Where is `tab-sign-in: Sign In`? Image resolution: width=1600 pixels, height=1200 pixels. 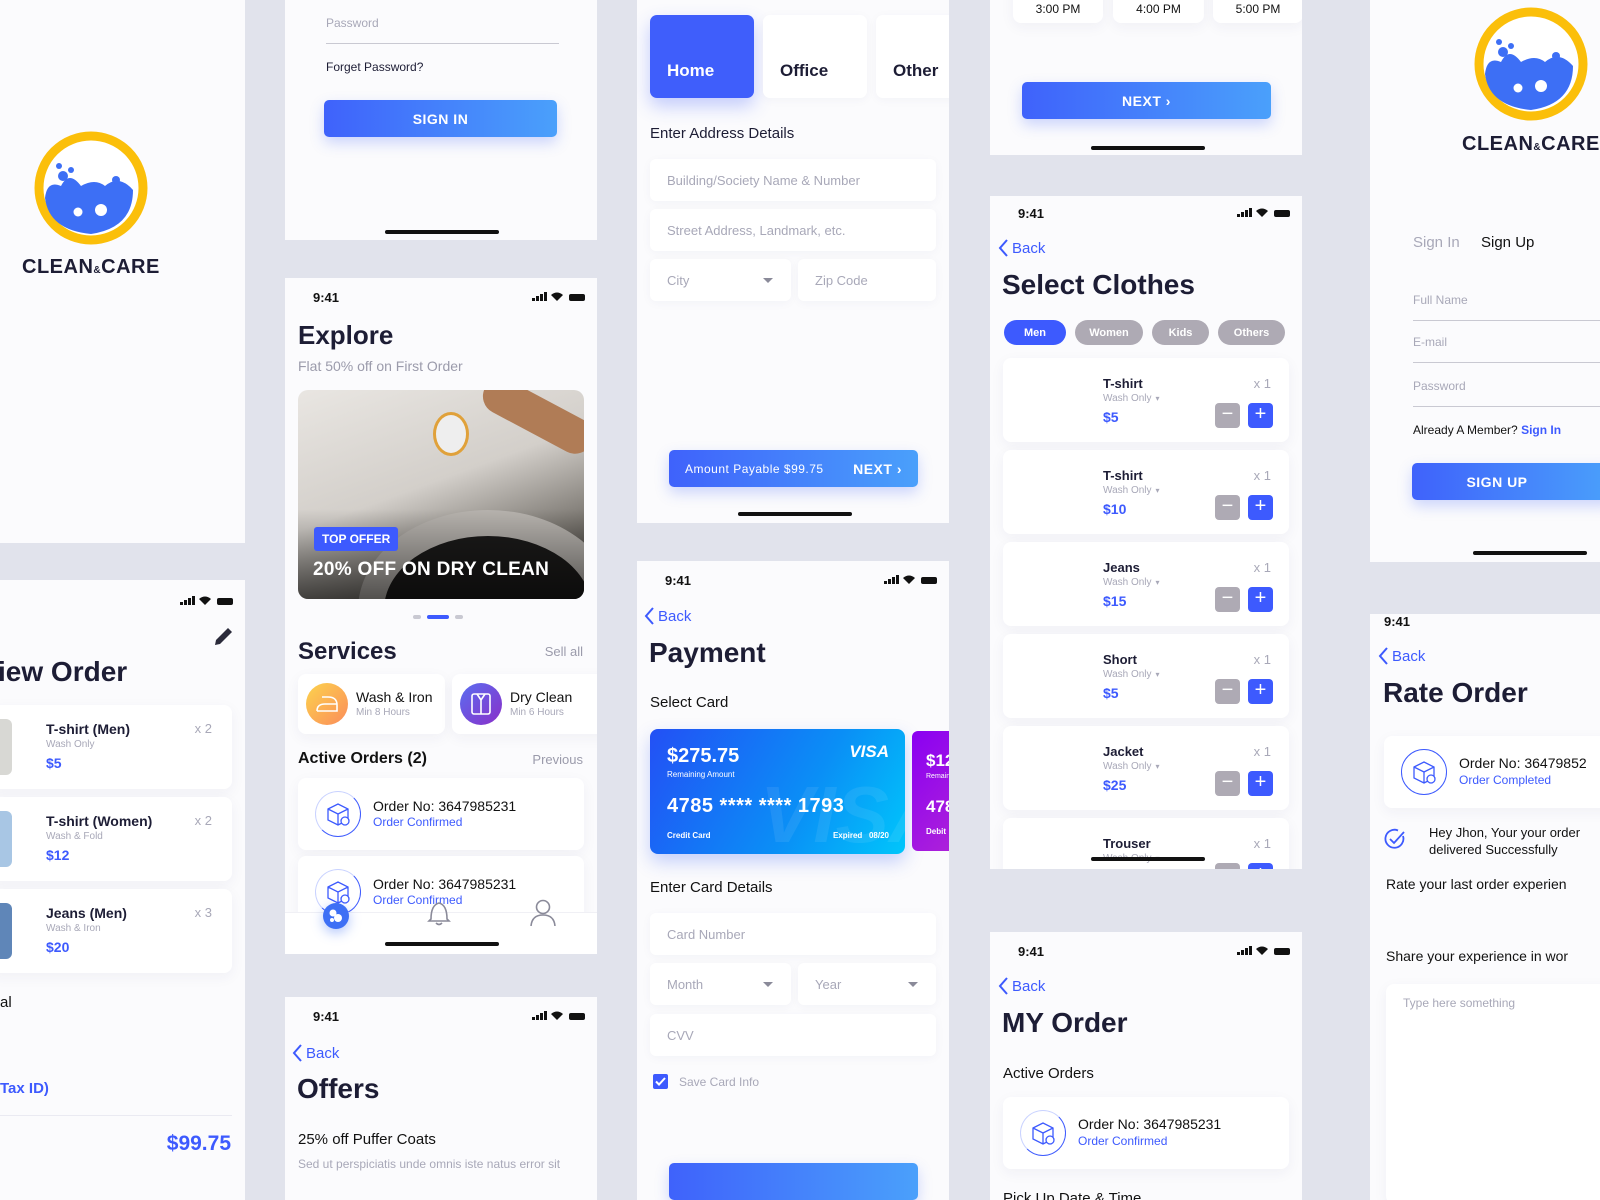
tab-sign-in: Sign In is located at coordinates (1436, 242).